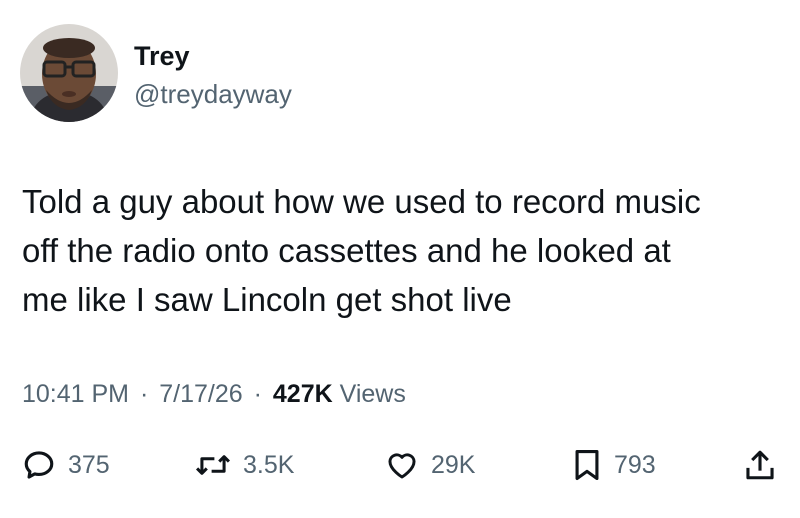 The width and height of the screenshot is (800, 518). I want to click on heart-icon, so click(402, 465).